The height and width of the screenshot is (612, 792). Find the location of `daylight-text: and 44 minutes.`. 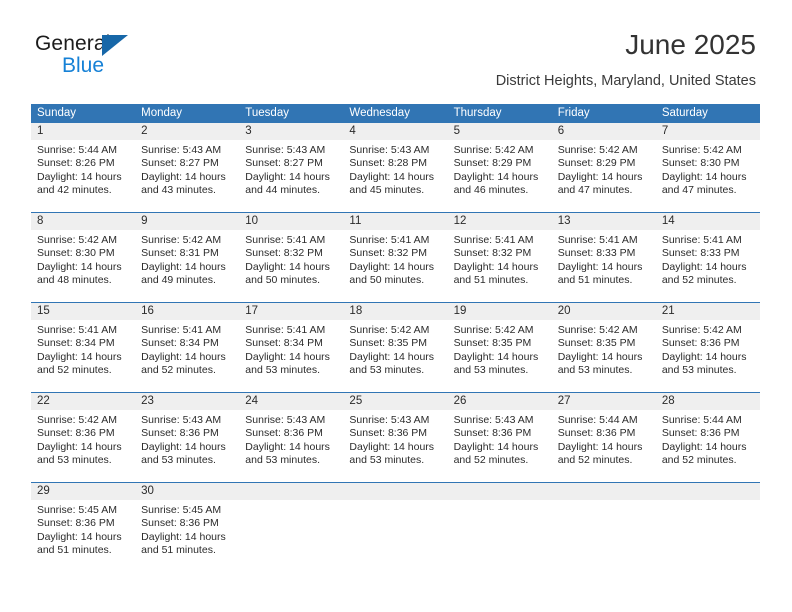

daylight-text: and 44 minutes. is located at coordinates (282, 190).